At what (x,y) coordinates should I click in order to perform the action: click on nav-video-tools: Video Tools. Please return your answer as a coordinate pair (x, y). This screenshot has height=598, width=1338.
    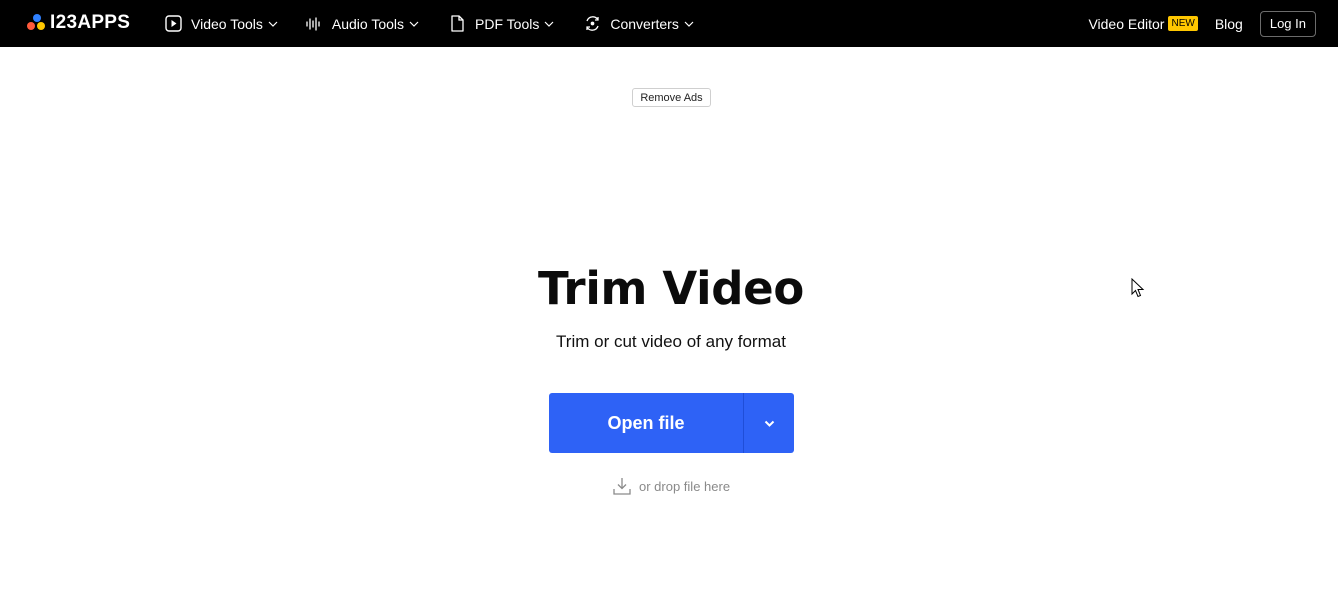
    Looking at the image, I should click on (221, 24).